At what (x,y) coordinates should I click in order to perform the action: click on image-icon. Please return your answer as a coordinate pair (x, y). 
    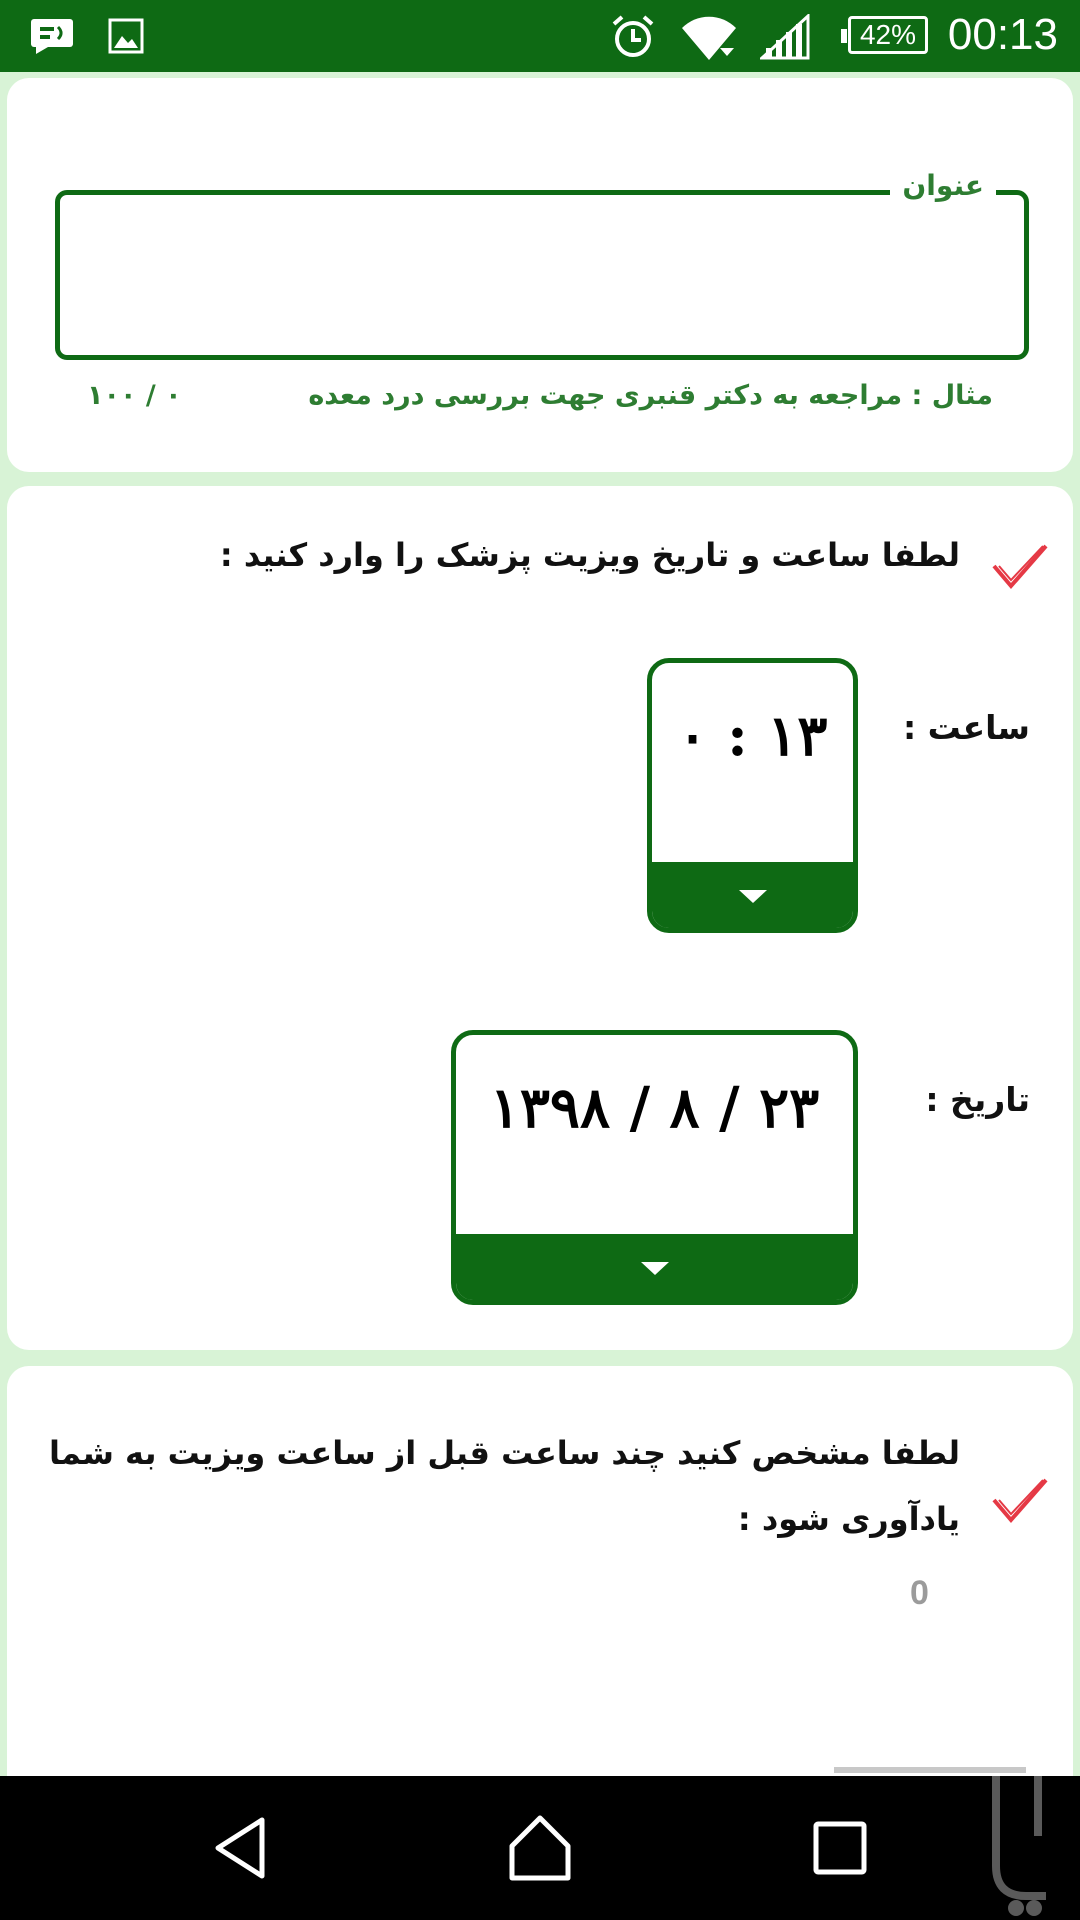
    Looking at the image, I should click on (126, 38).